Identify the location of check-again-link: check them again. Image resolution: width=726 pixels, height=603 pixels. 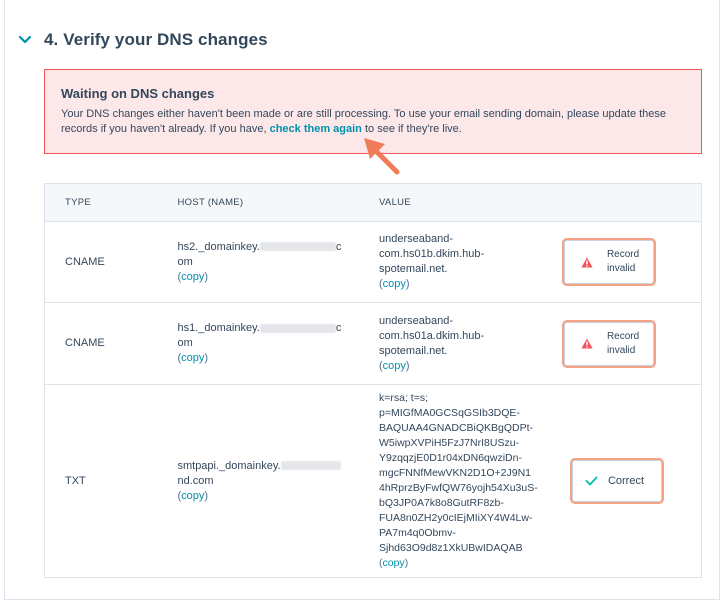
(316, 129).